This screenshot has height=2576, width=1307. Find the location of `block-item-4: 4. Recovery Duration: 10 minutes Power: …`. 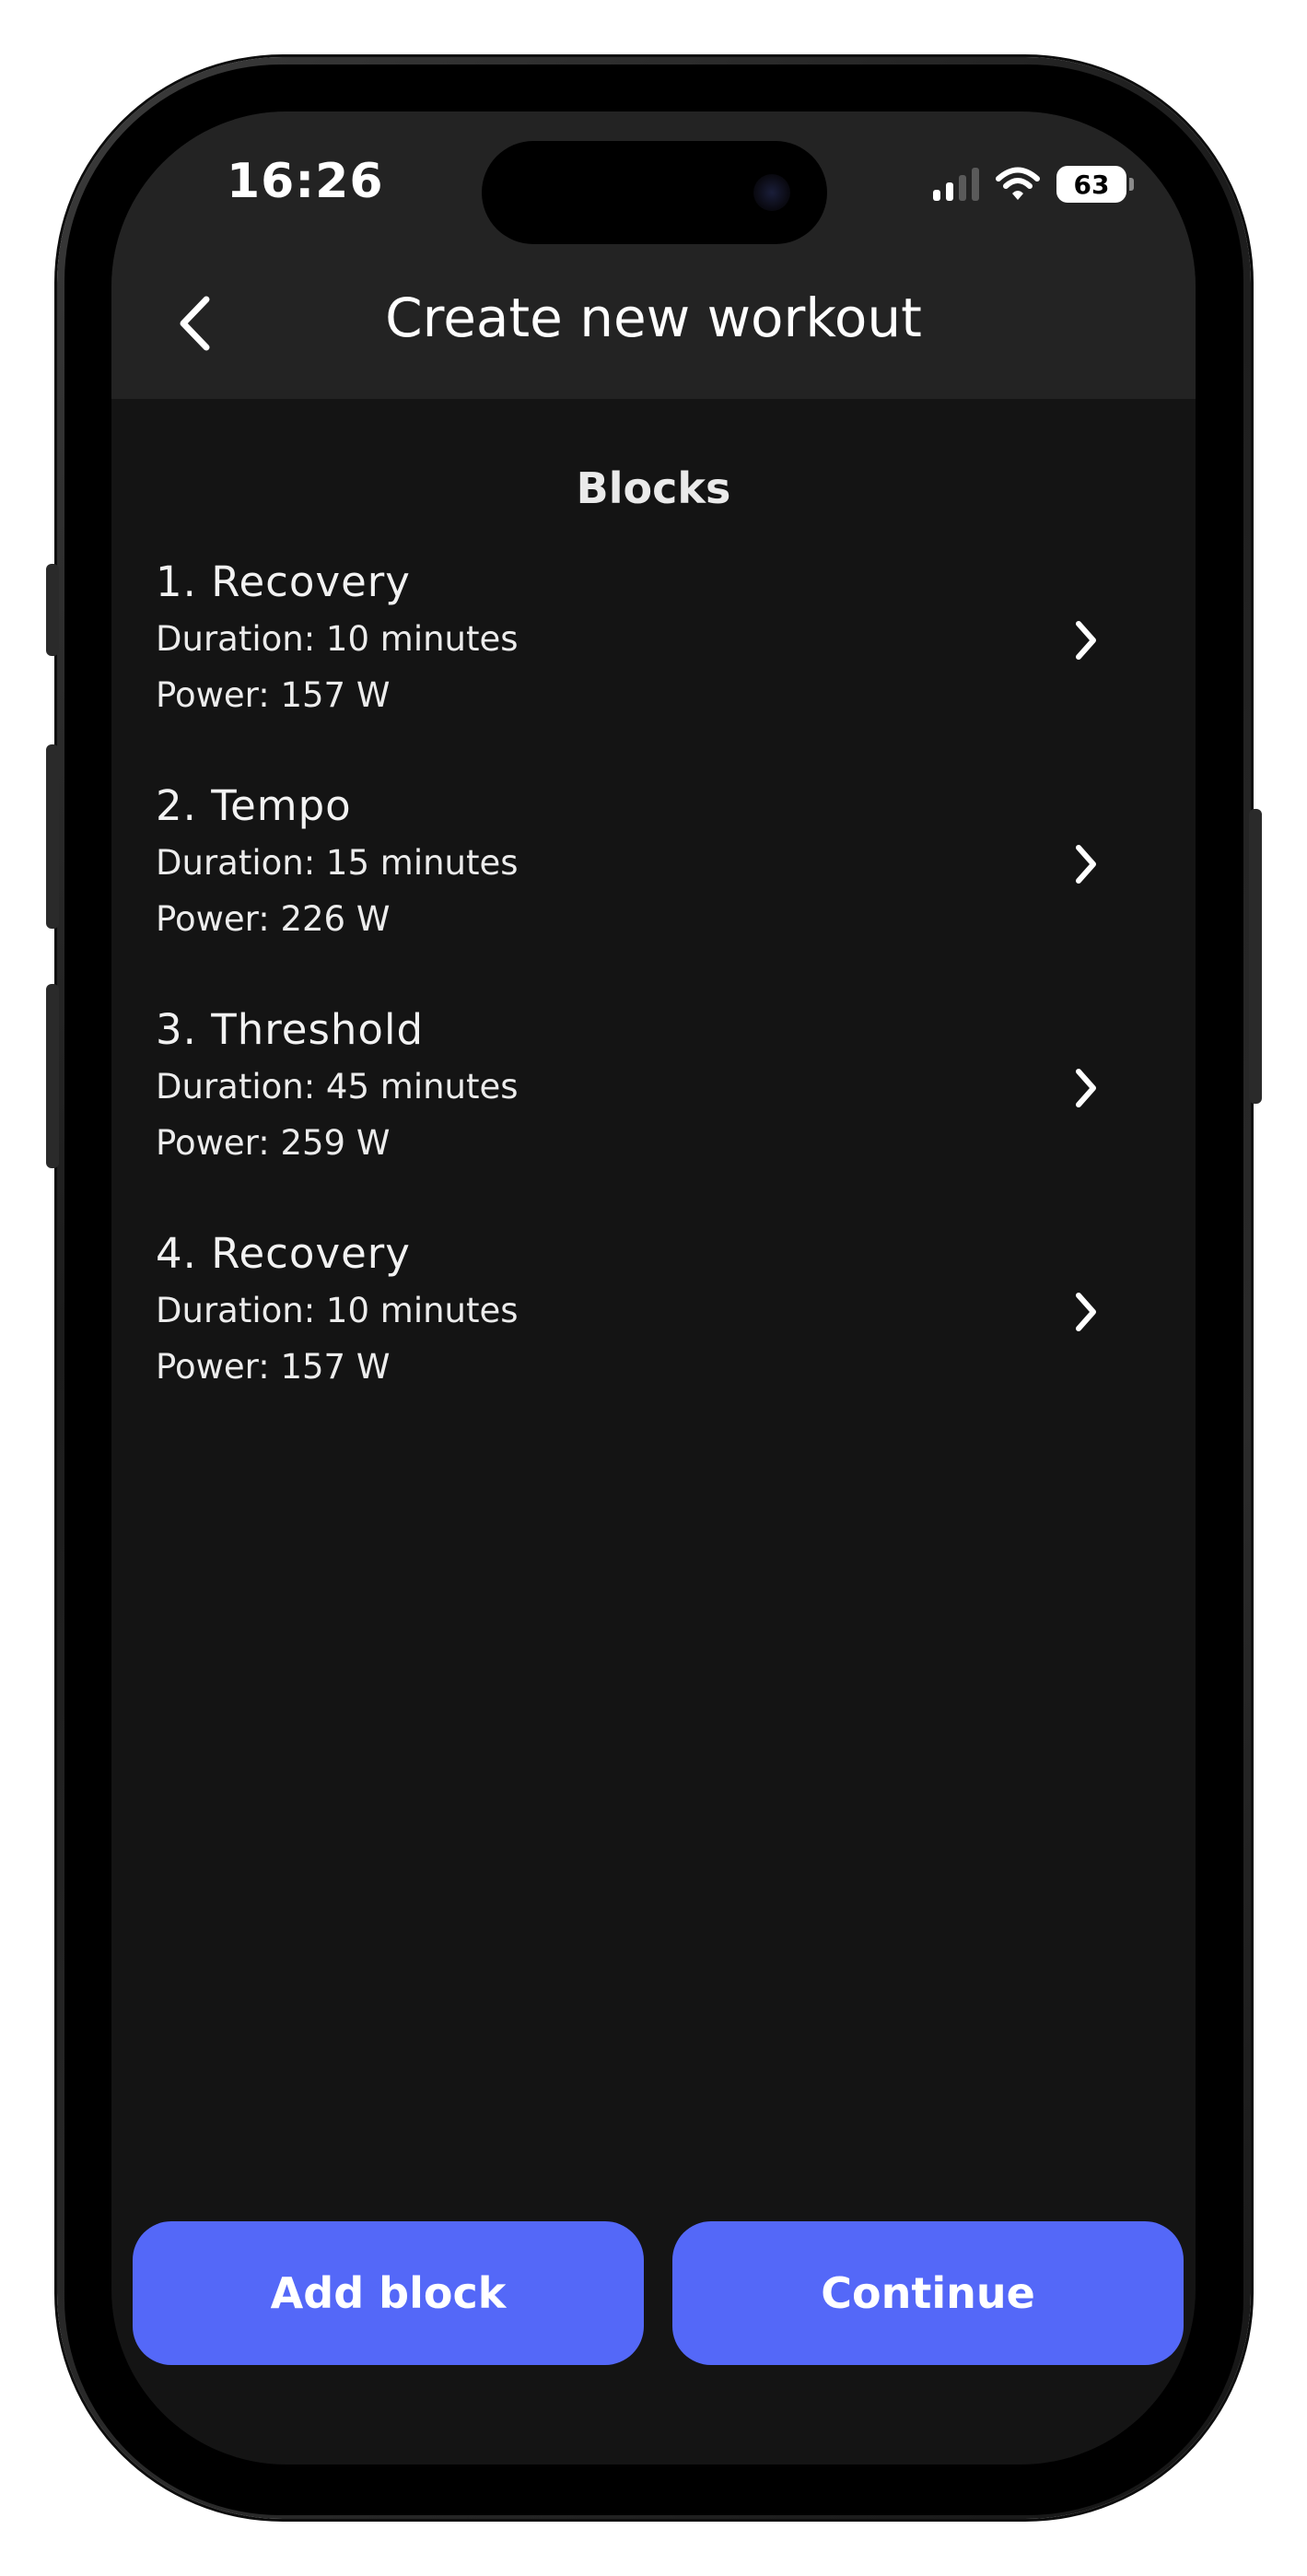

block-item-4: 4. Recovery Duration: 10 minutes Power: … is located at coordinates (653, 1337).